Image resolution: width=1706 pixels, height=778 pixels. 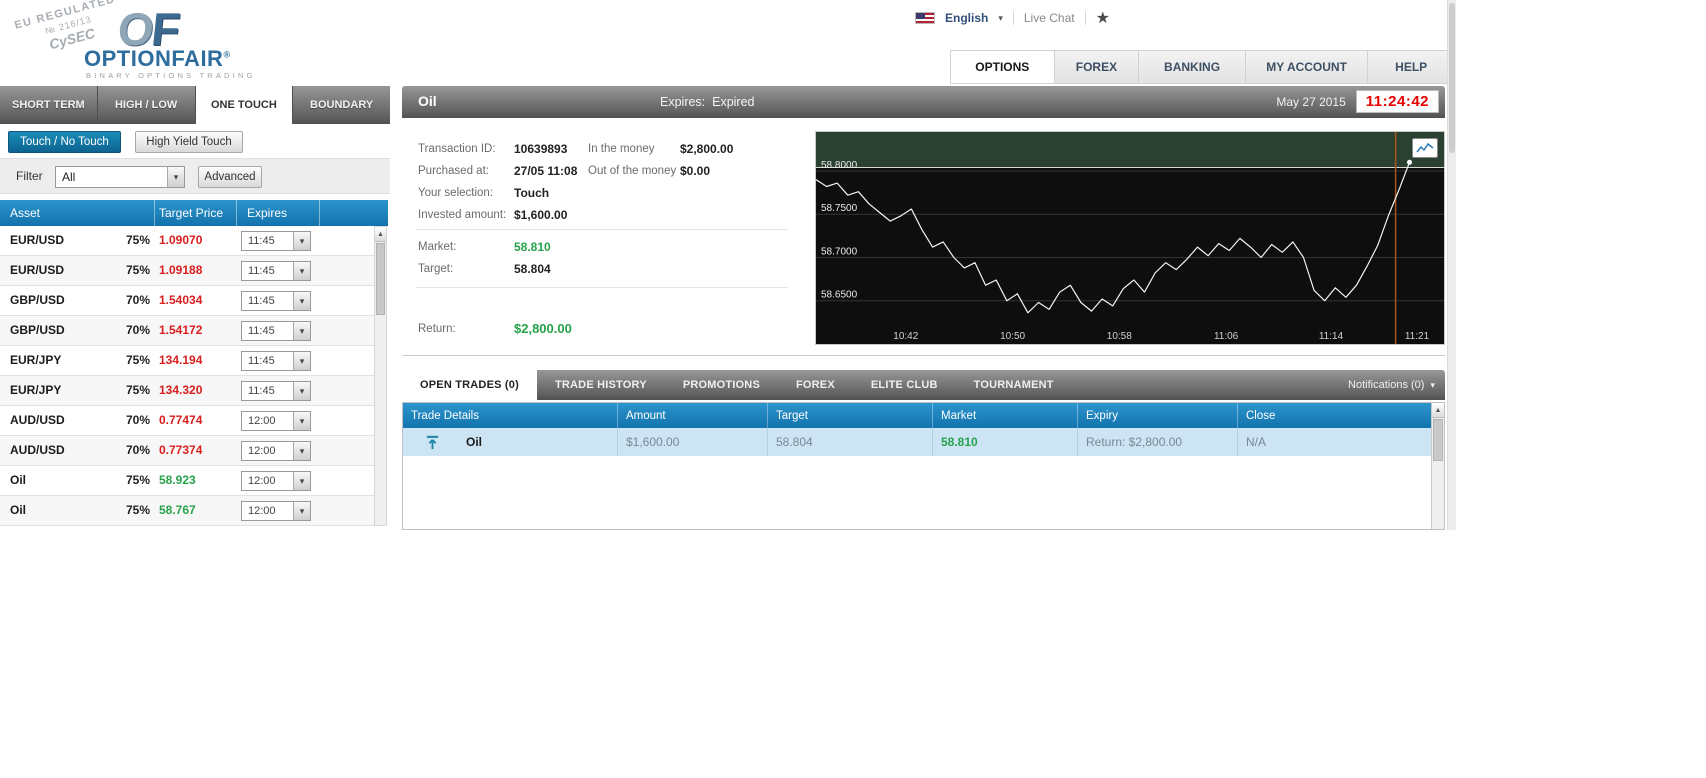 I want to click on trade-asset-title: Oil, so click(x=427, y=101).